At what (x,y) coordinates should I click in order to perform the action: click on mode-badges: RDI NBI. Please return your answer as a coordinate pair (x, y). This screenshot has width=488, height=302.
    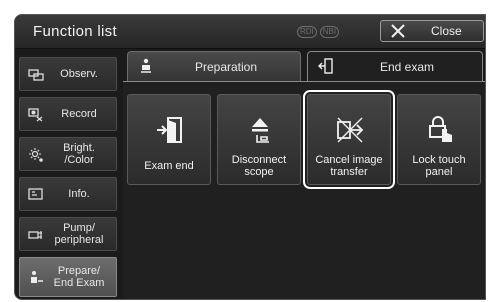
    Looking at the image, I should click on (318, 32).